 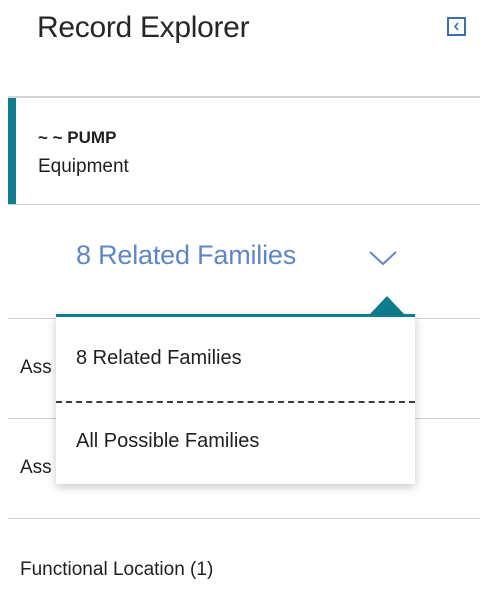 What do you see at coordinates (159, 358) in the screenshot?
I see `dropdown-option-related-families: 8 Related Families` at bounding box center [159, 358].